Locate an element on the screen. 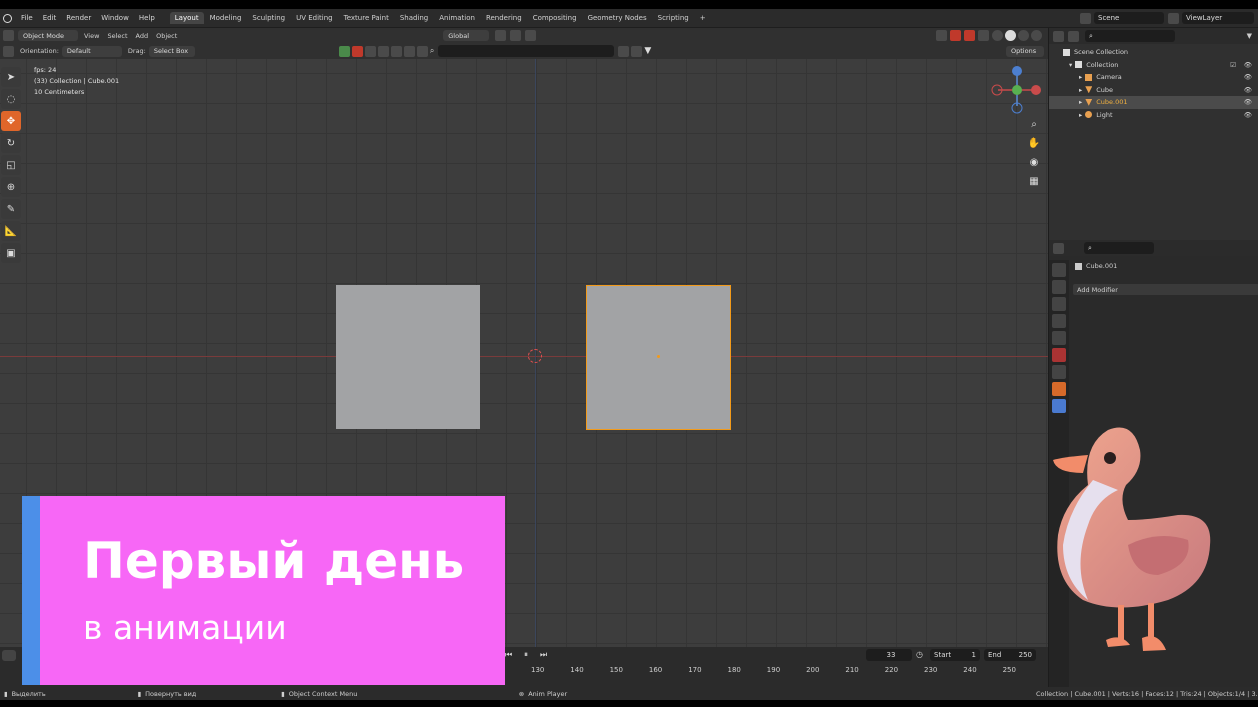 This screenshot has width=1258, height=707. scene-icon is located at coordinates (1085, 18).